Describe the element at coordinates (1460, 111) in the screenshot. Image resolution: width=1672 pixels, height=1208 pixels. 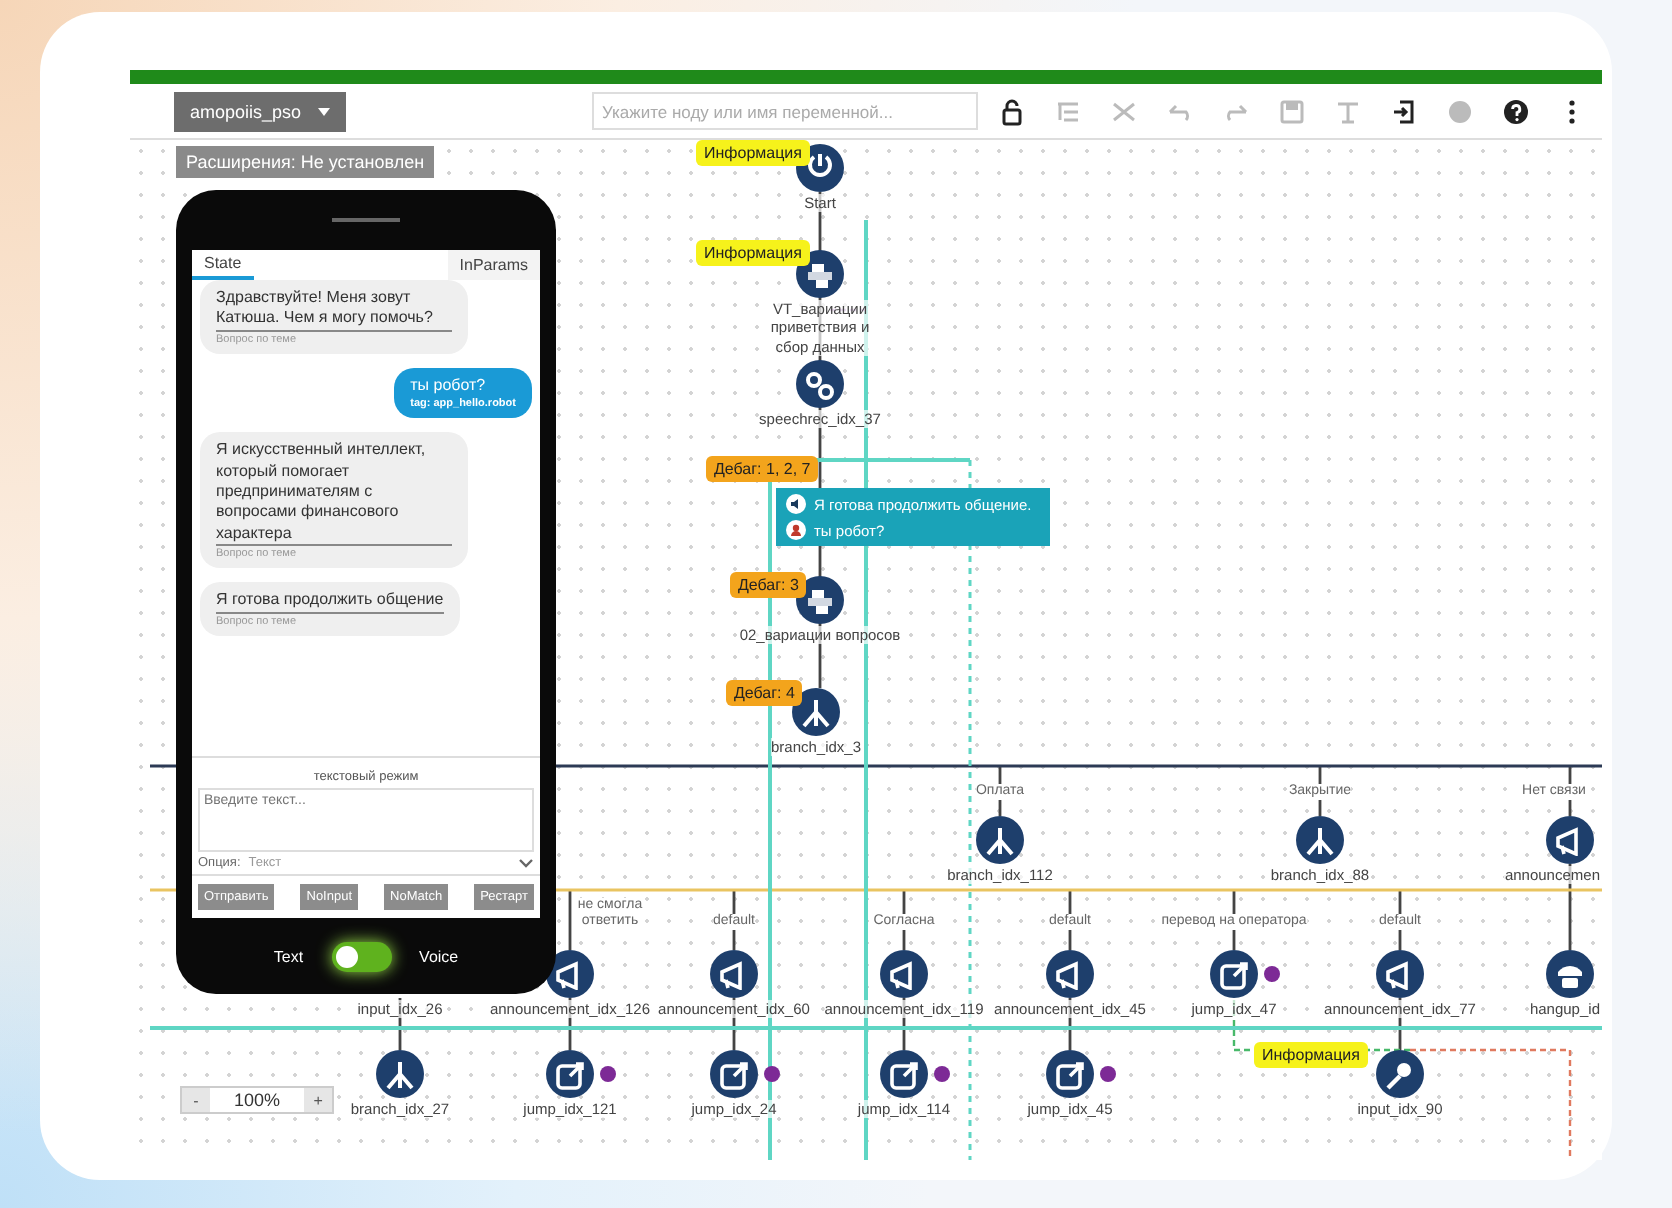
I see `stop-icon` at that location.